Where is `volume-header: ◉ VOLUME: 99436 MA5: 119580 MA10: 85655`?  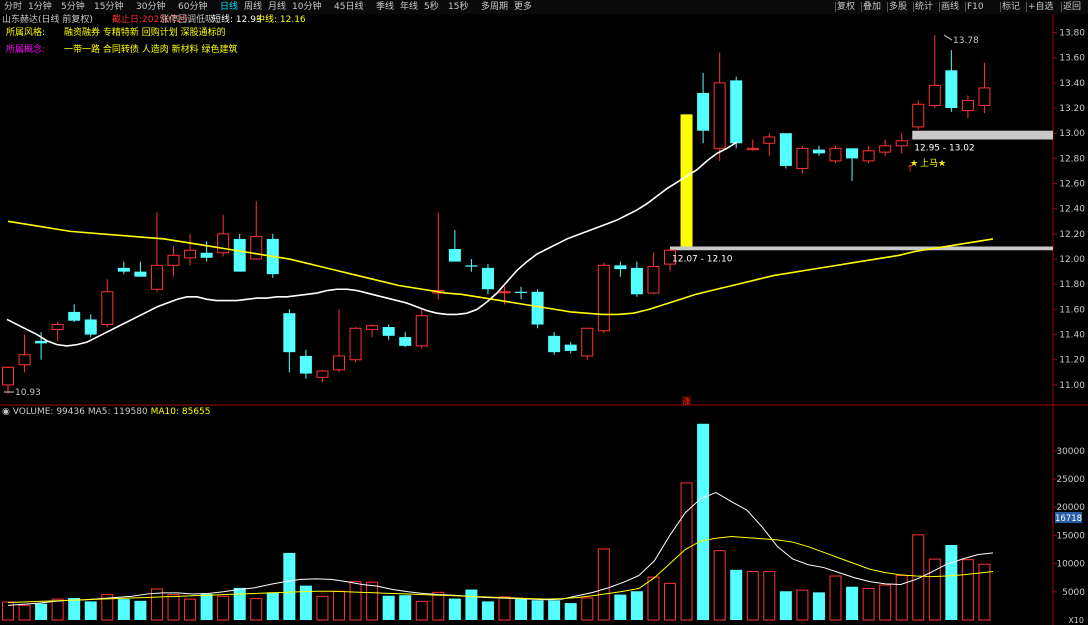 volume-header: ◉ VOLUME: 99436 MA5: 119580 MA10: 85655 is located at coordinates (106, 412).